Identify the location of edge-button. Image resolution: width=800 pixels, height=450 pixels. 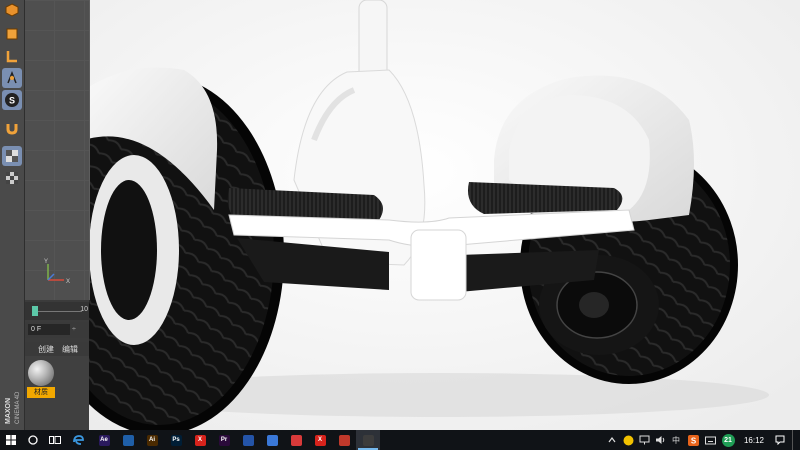
(78, 440).